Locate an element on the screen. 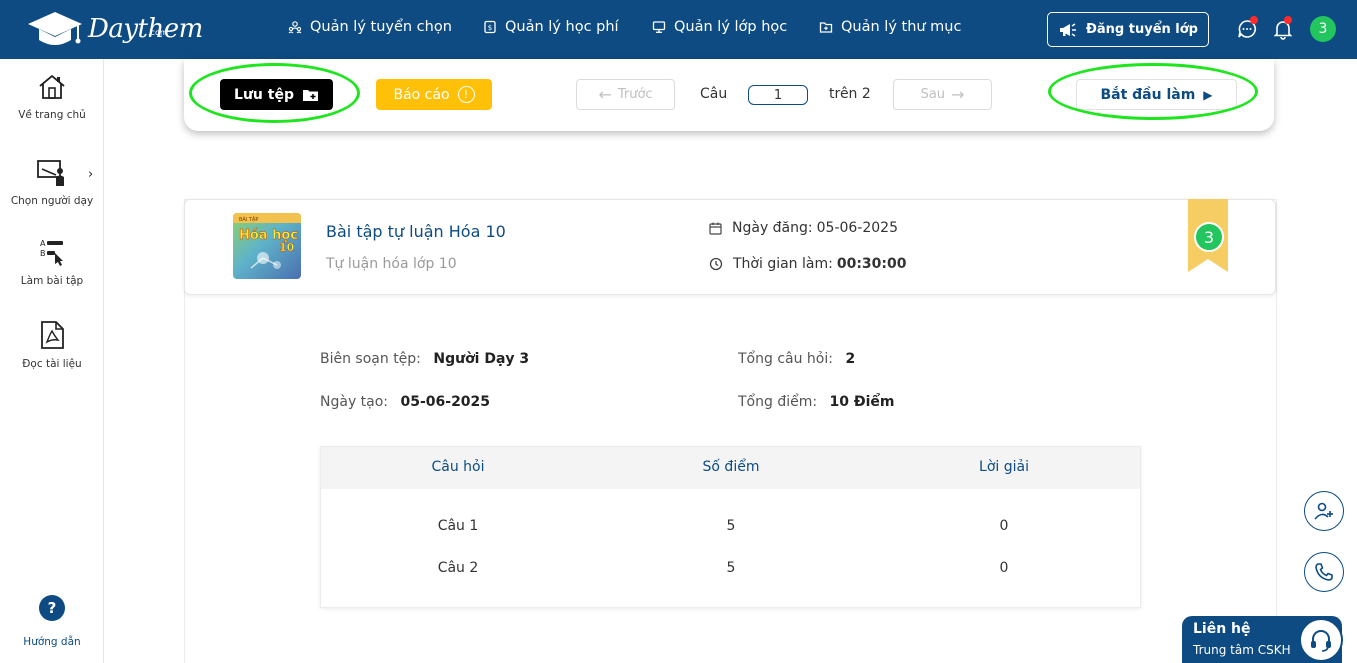 The height and width of the screenshot is (663, 1357). phone-icon is located at coordinates (1324, 572).